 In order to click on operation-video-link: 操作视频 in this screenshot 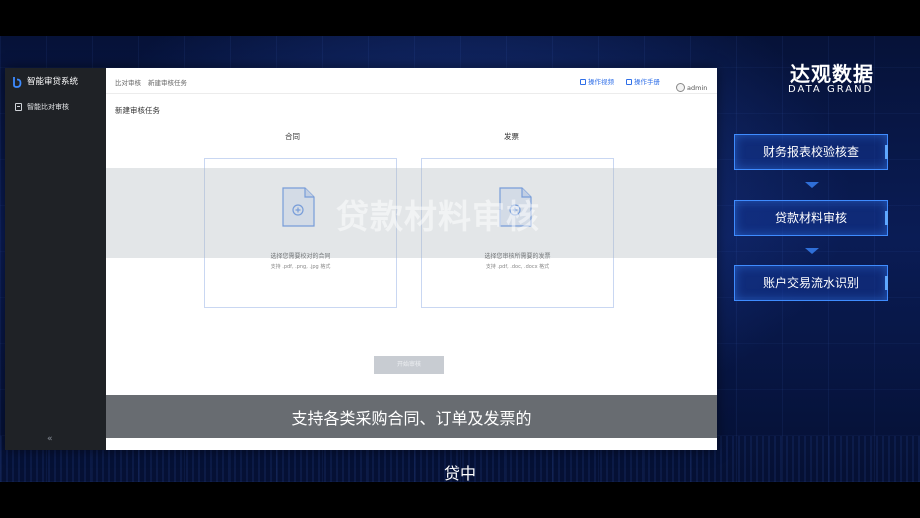, I will do `click(597, 81)`.